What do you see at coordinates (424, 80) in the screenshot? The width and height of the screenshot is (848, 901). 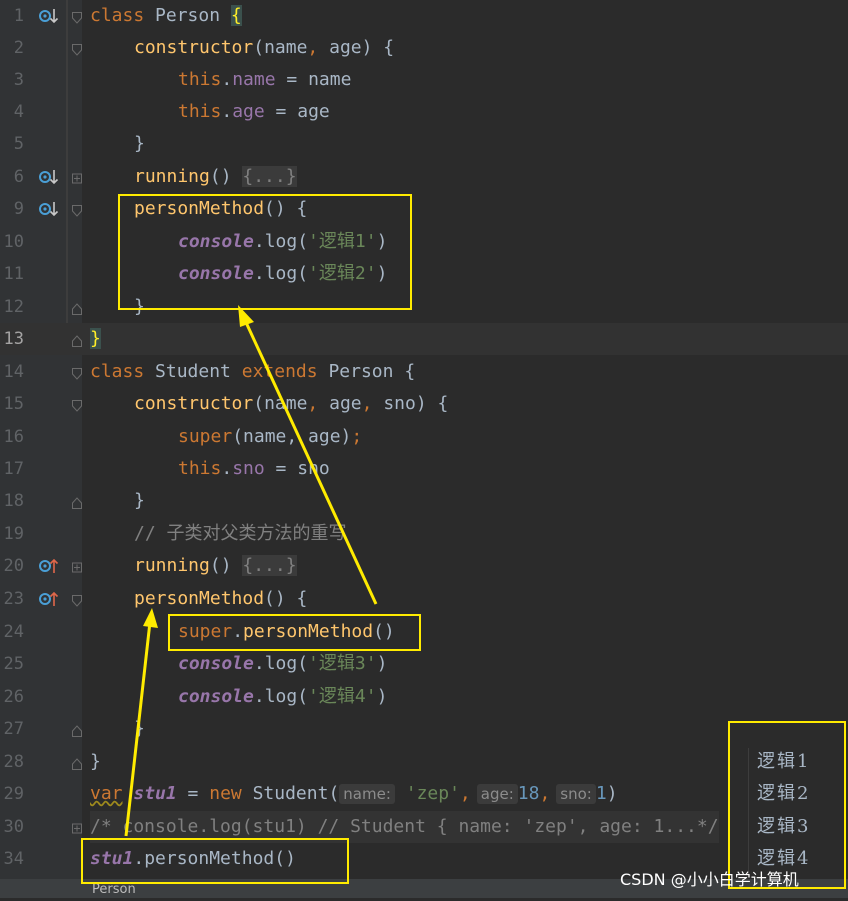 I see `code-line-3: 3 this.name = name` at bounding box center [424, 80].